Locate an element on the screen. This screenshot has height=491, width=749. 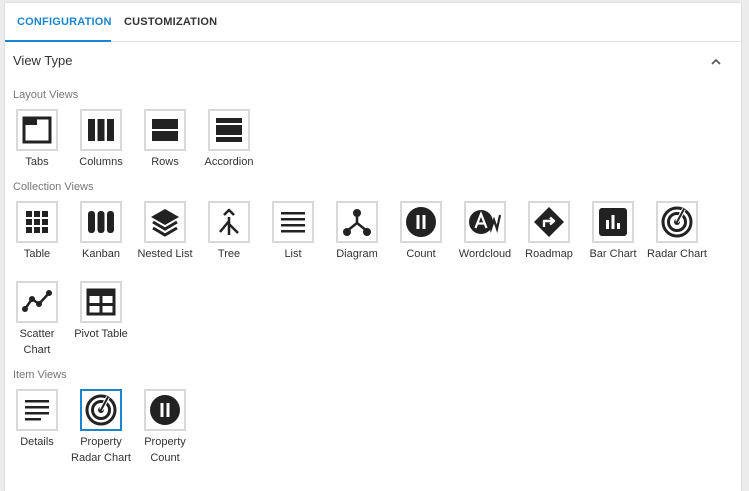
wordcloud-icon is located at coordinates (485, 222).